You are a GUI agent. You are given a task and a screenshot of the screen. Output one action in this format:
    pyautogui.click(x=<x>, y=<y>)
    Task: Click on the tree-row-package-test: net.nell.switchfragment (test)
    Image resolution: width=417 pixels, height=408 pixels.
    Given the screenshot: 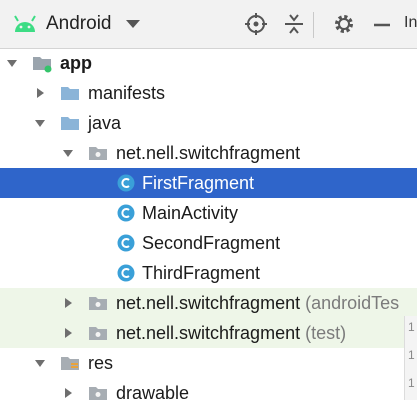 What is the action you would take?
    pyautogui.click(x=208, y=333)
    